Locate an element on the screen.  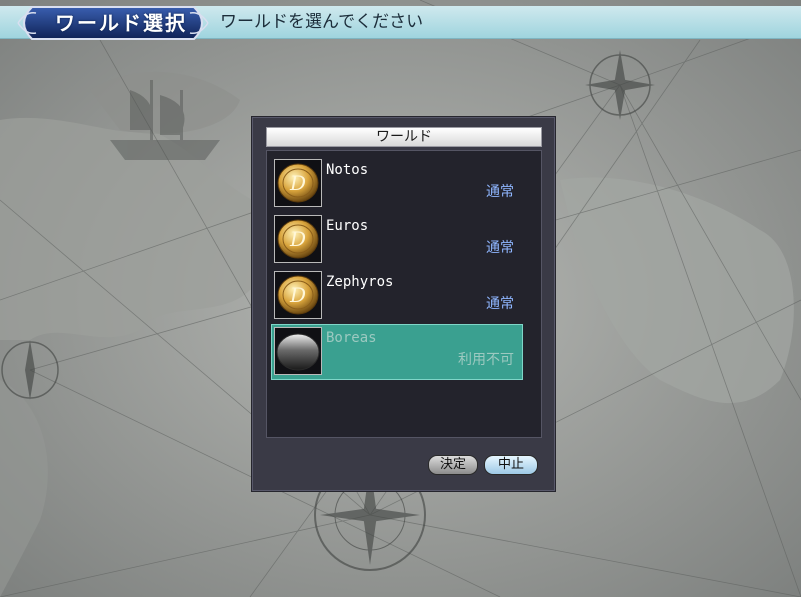
world-name: Boreas is located at coordinates (351, 338).